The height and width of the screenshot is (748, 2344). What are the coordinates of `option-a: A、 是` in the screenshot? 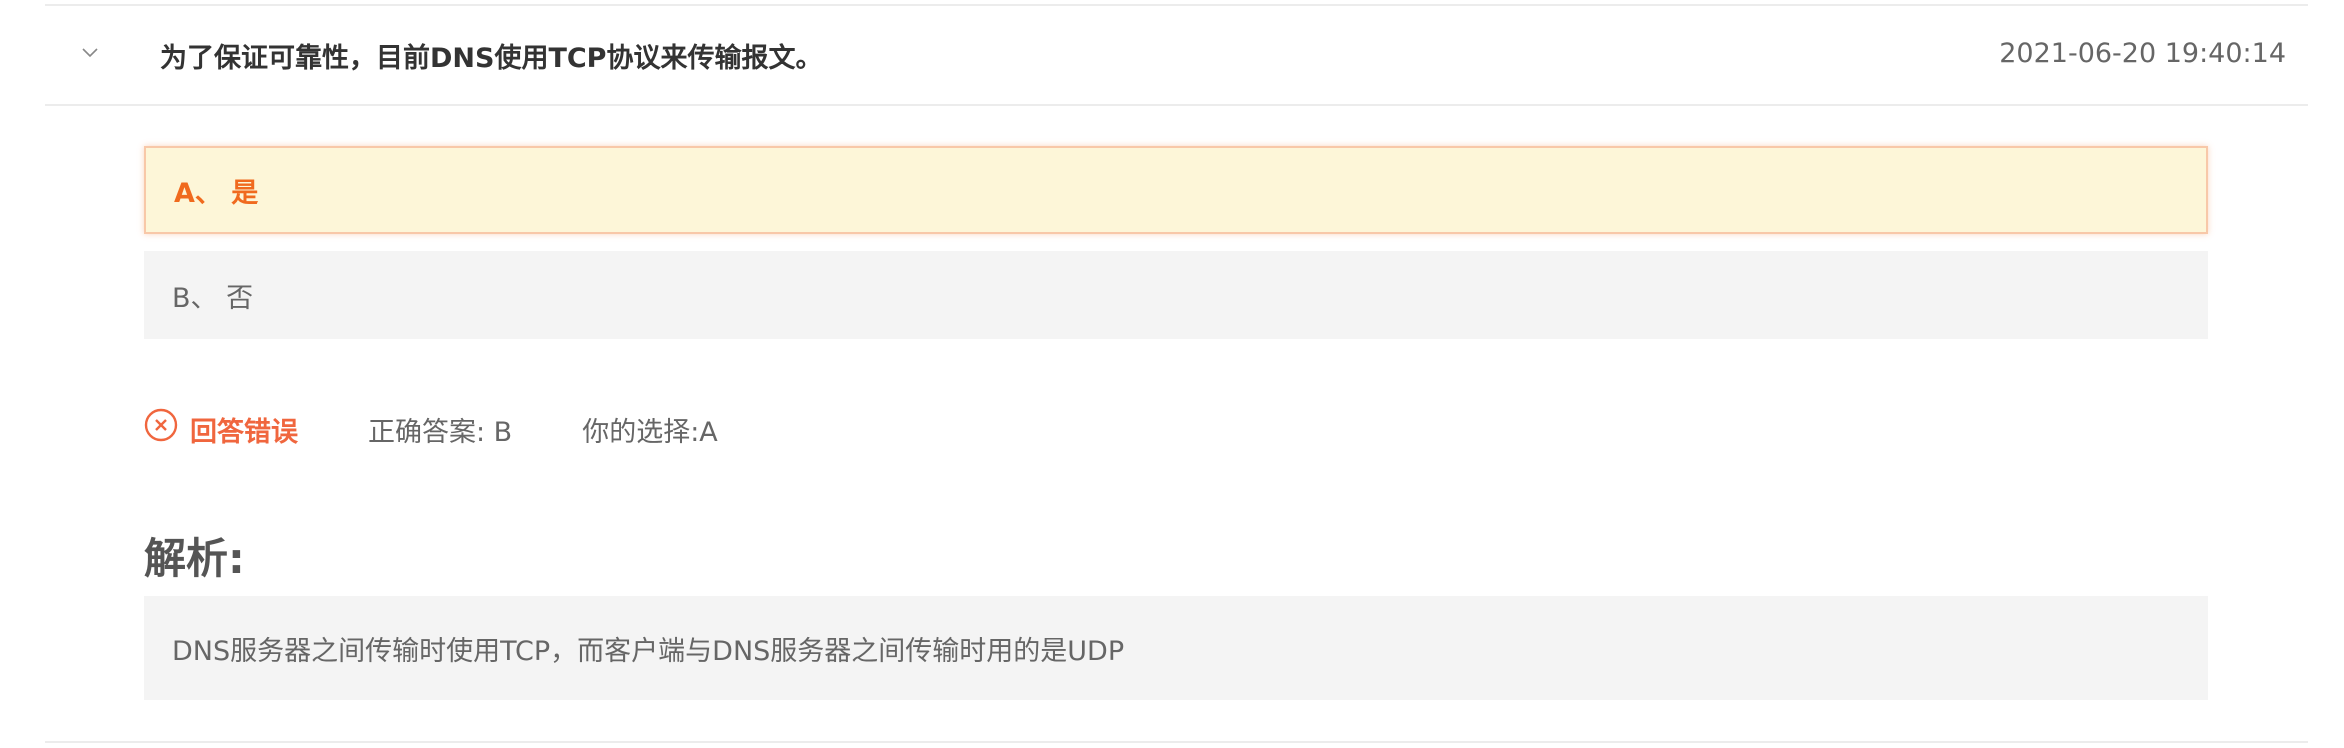 It's located at (1176, 190).